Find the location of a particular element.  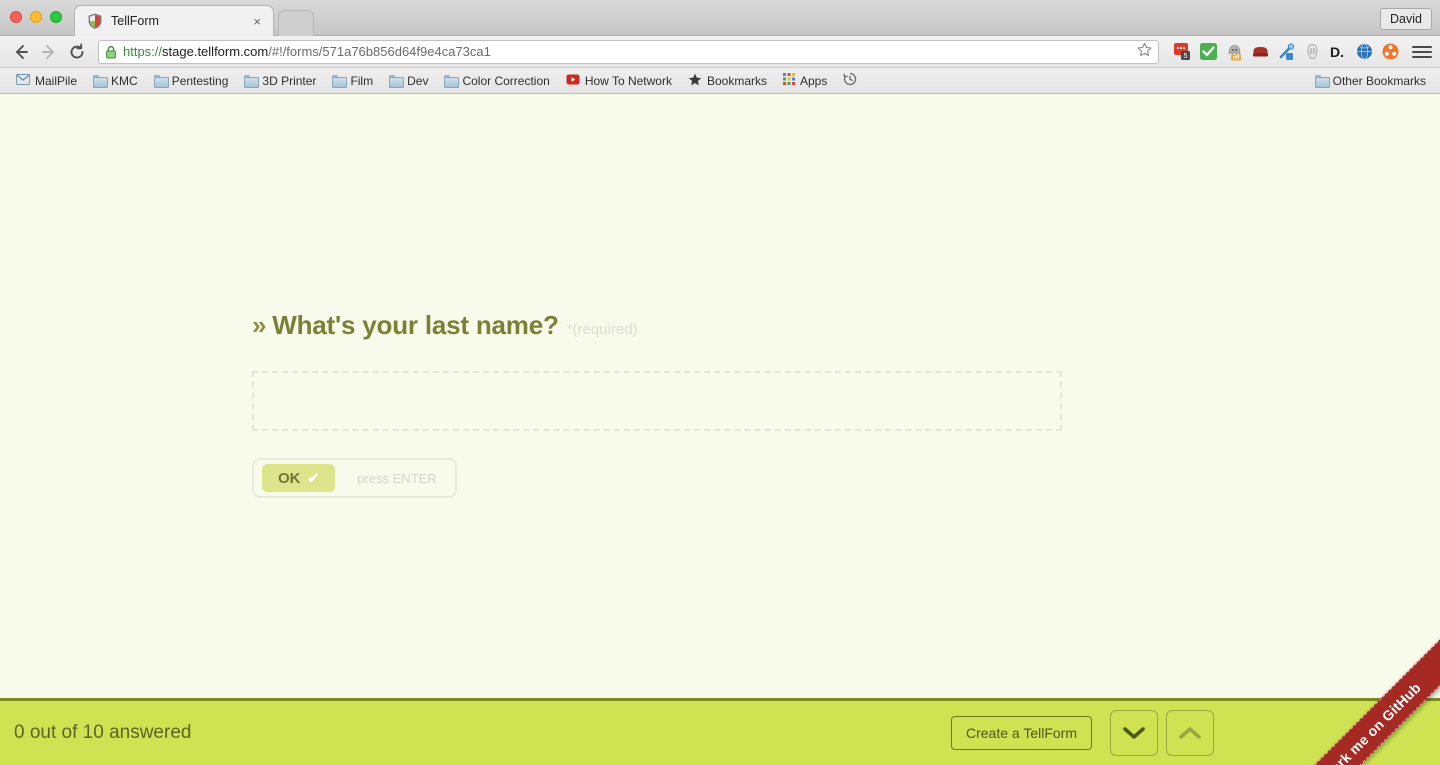

bookmark-label: Dev is located at coordinates (418, 80).